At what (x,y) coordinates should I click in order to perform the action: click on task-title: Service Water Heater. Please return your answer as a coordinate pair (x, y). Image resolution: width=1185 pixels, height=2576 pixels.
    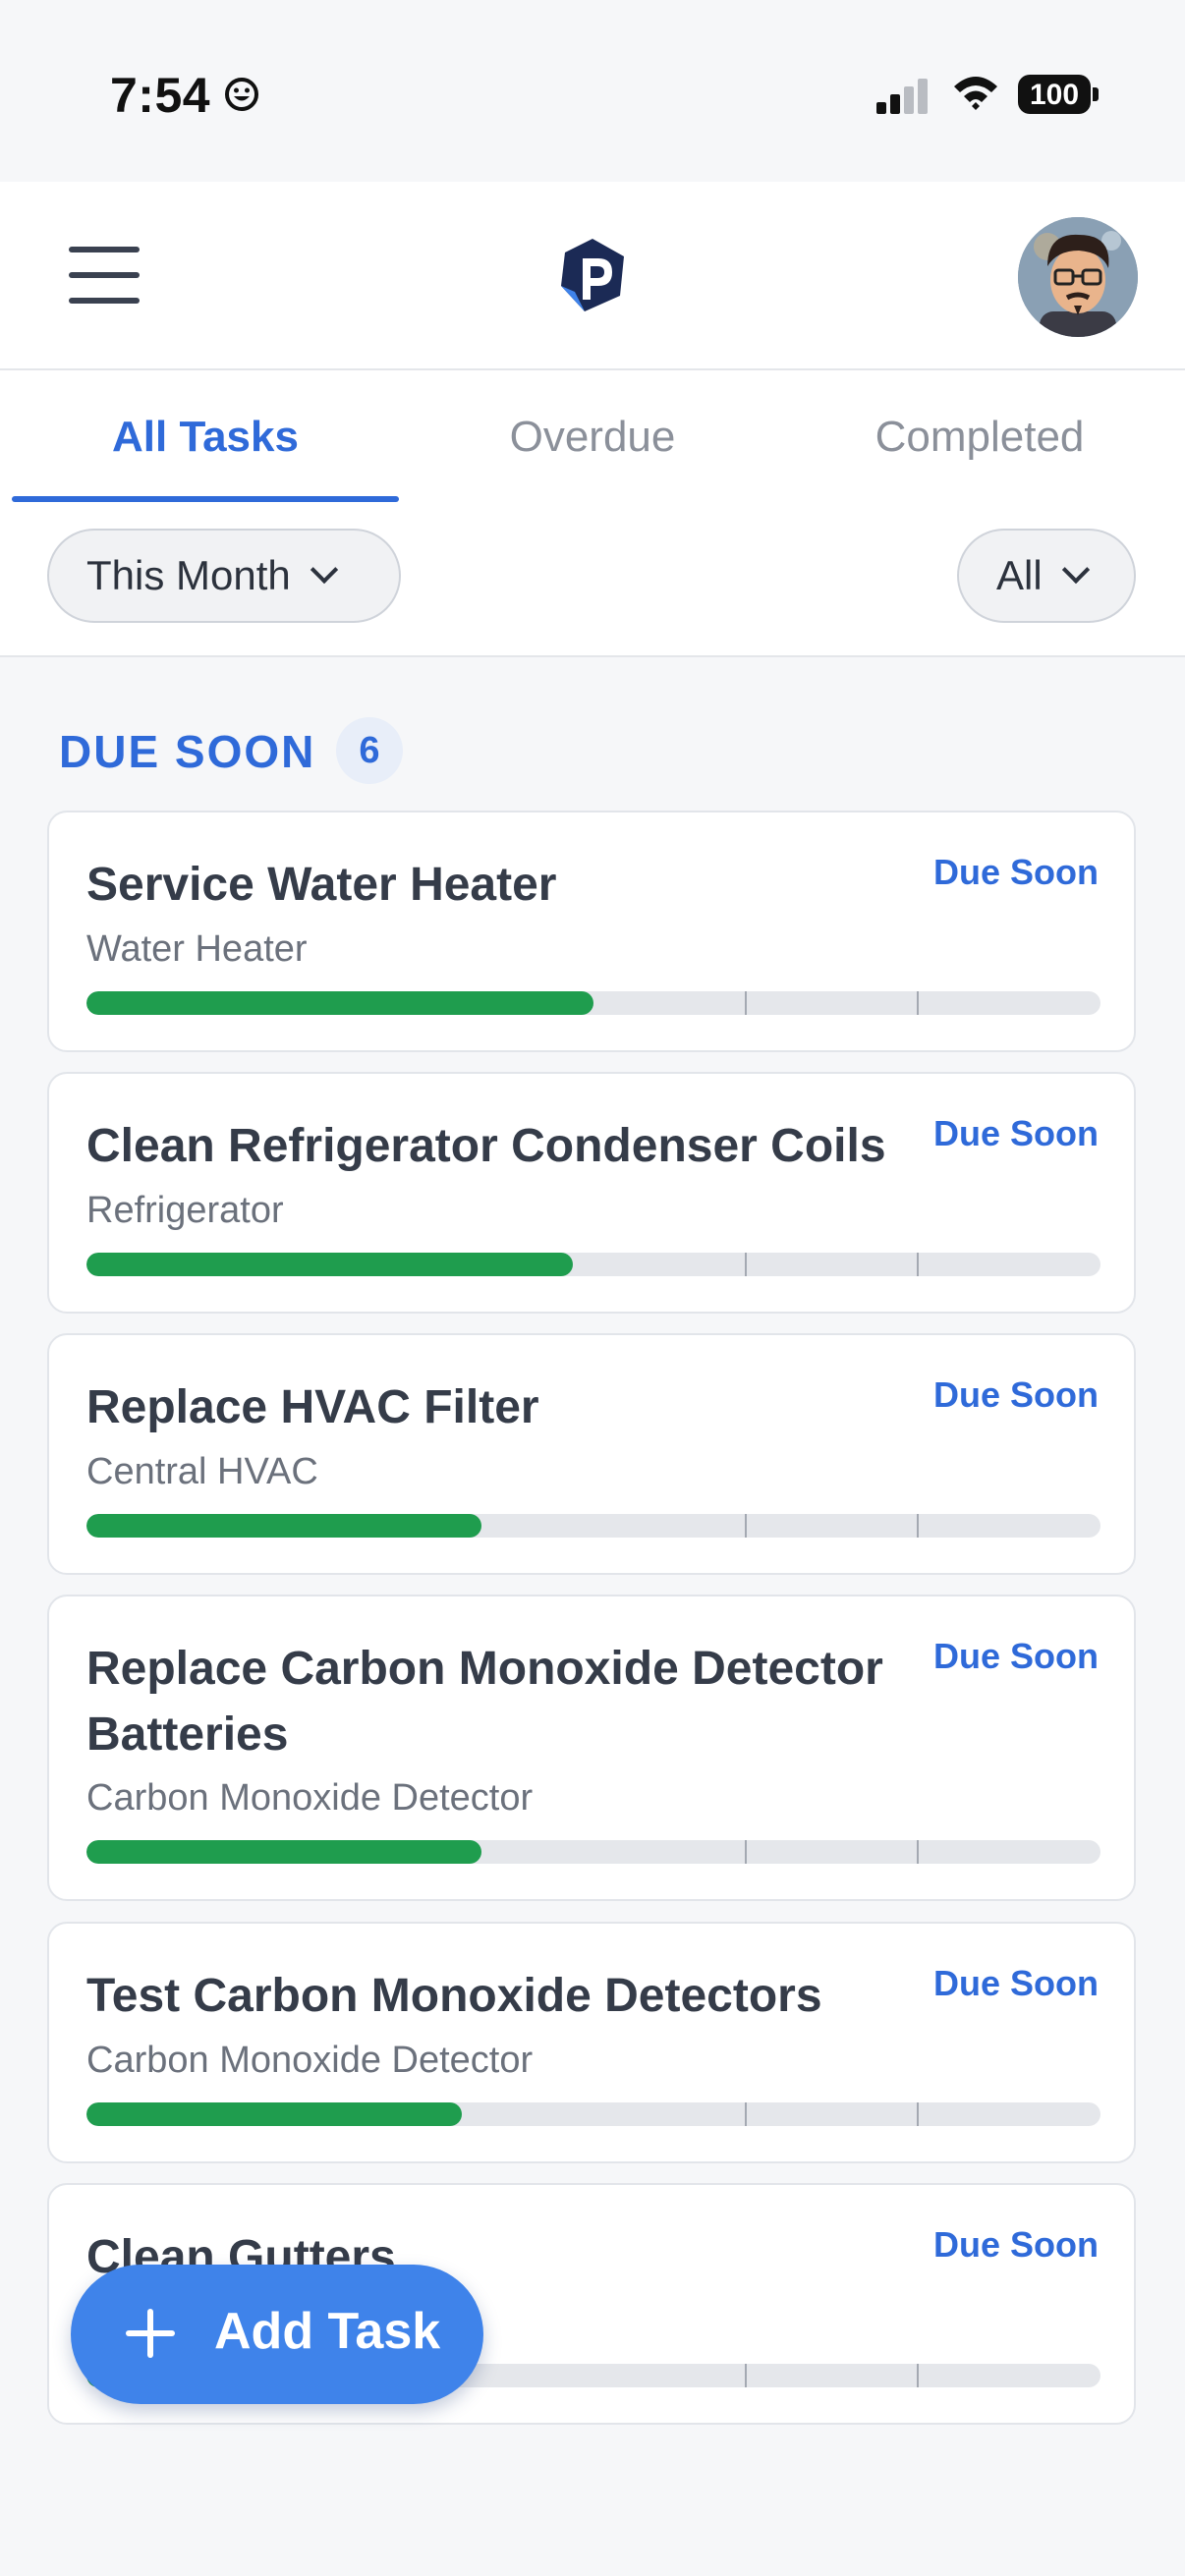
    Looking at the image, I should click on (321, 885).